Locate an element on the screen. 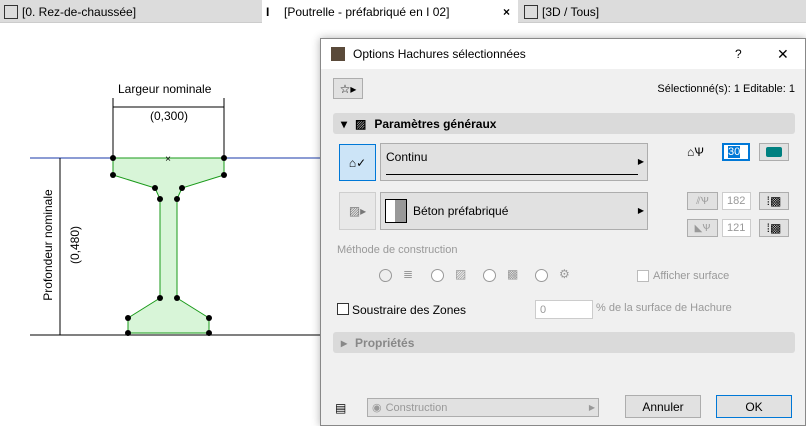 Image resolution: width=806 pixels, height=426 pixels. section-properties: ▸ Propriétés is located at coordinates (564, 342).